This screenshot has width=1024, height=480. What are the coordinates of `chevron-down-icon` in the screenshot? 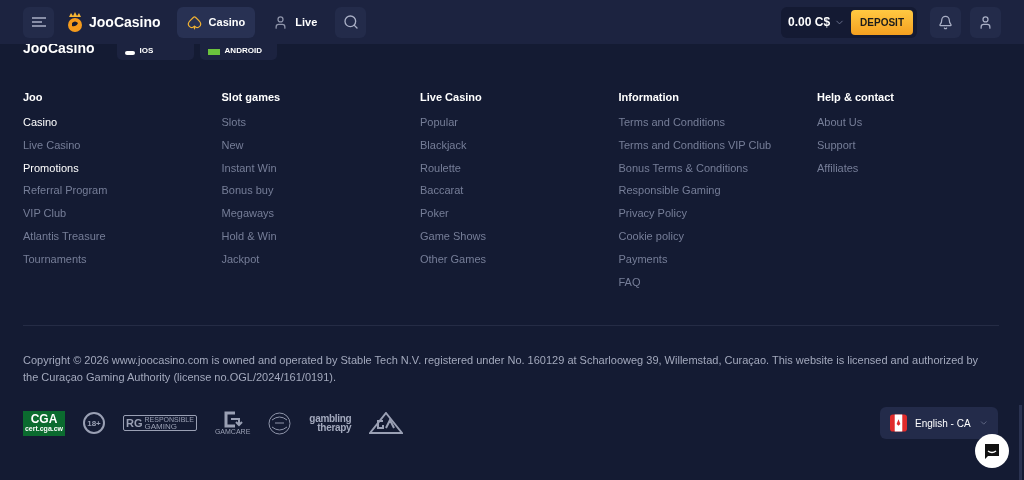 It's located at (983, 423).